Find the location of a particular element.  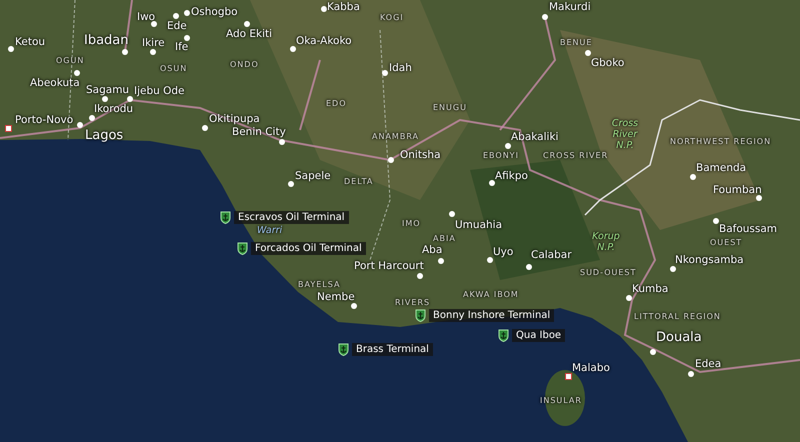

city-label: Umuahia is located at coordinates (478, 225).